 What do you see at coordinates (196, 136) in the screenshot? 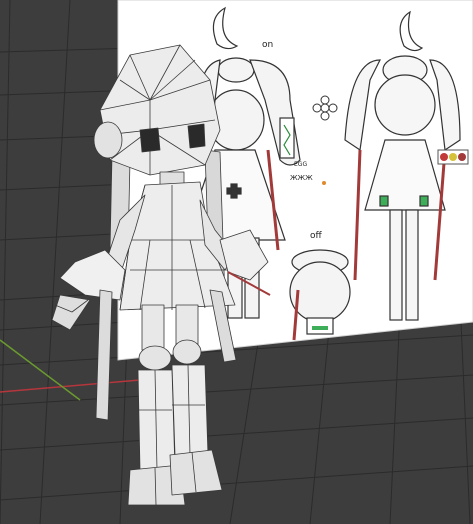
I see `model-eye-right` at bounding box center [196, 136].